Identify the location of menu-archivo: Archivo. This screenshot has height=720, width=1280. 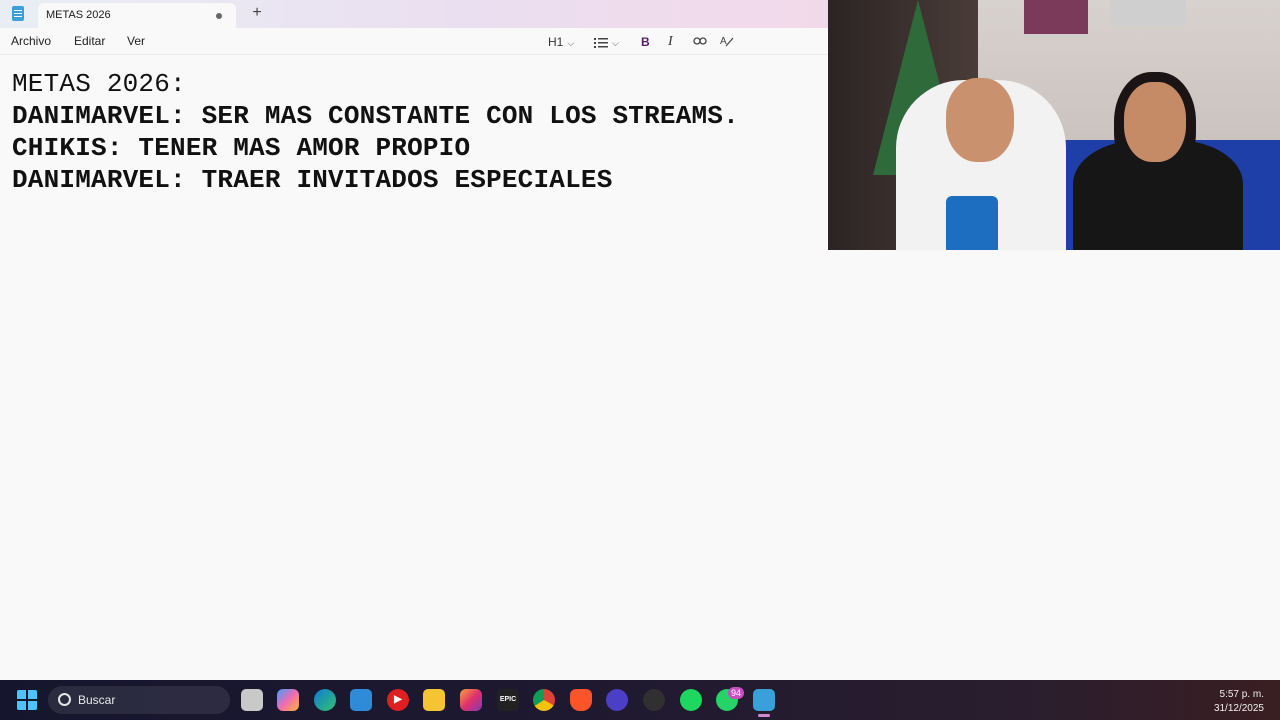
(31, 41).